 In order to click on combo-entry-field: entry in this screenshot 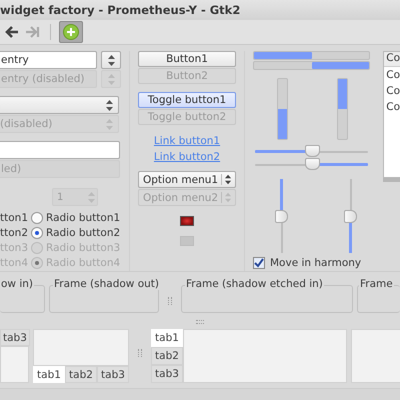, I will do `click(49, 60)`.